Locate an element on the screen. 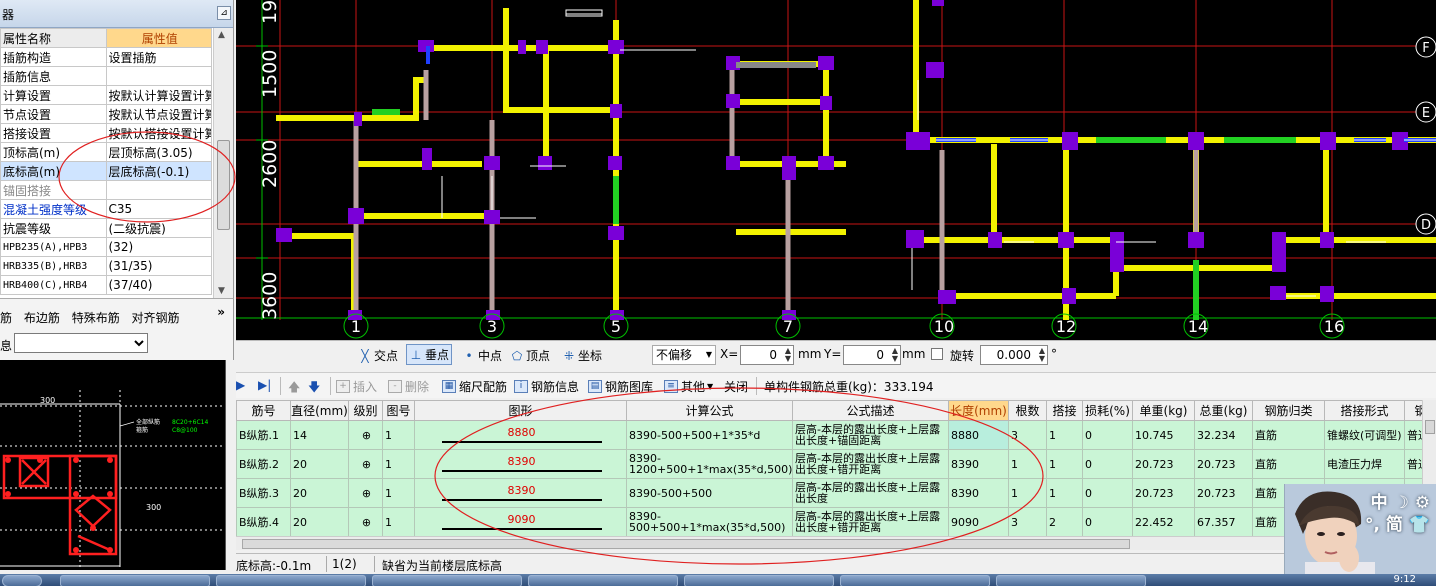  info-select is located at coordinates (81, 343).